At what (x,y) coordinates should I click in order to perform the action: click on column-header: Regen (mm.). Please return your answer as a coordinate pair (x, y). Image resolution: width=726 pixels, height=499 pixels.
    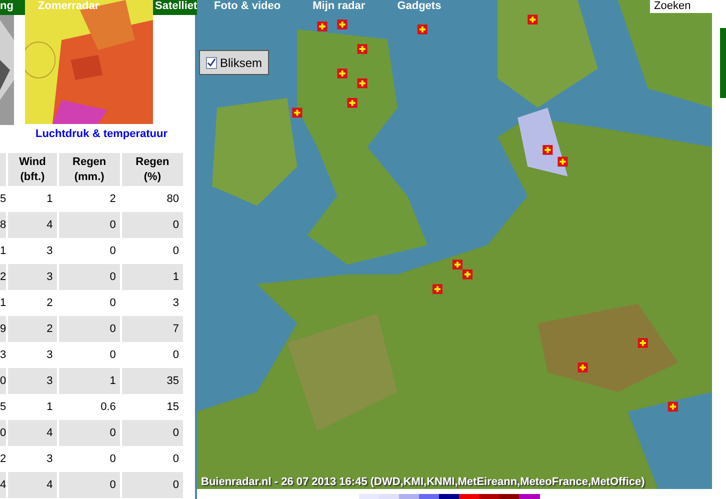
    Looking at the image, I should click on (89, 169).